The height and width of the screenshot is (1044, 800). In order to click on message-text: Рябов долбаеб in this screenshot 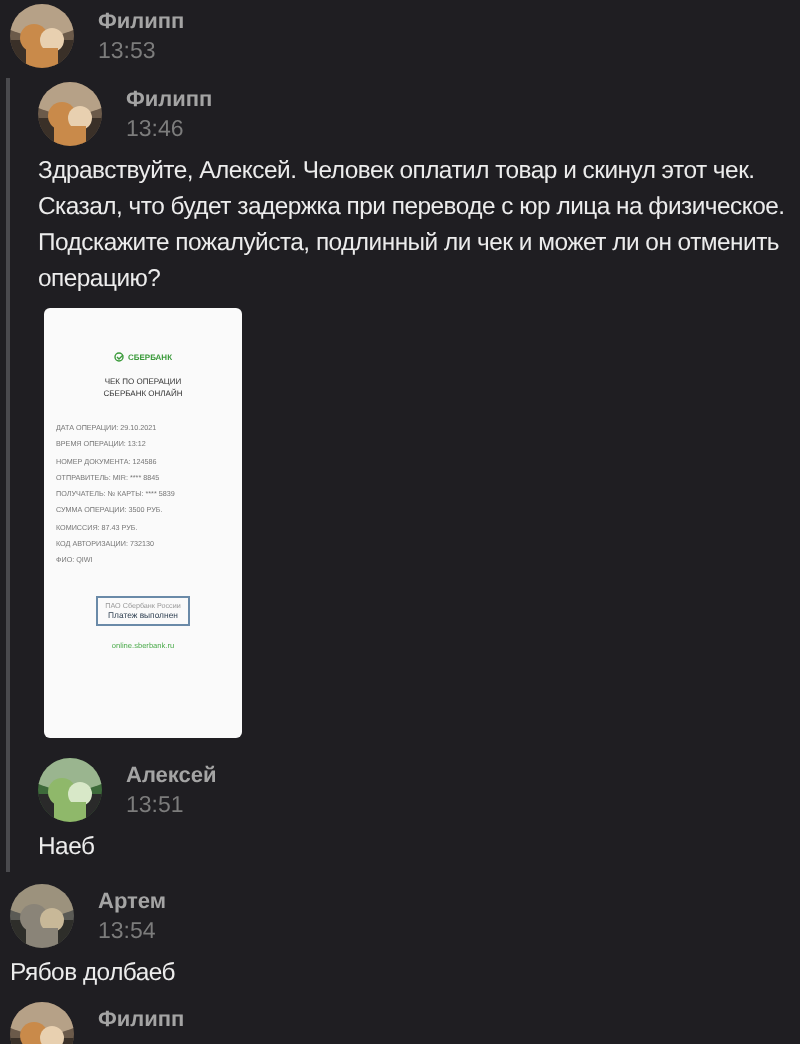, I will do `click(94, 973)`.